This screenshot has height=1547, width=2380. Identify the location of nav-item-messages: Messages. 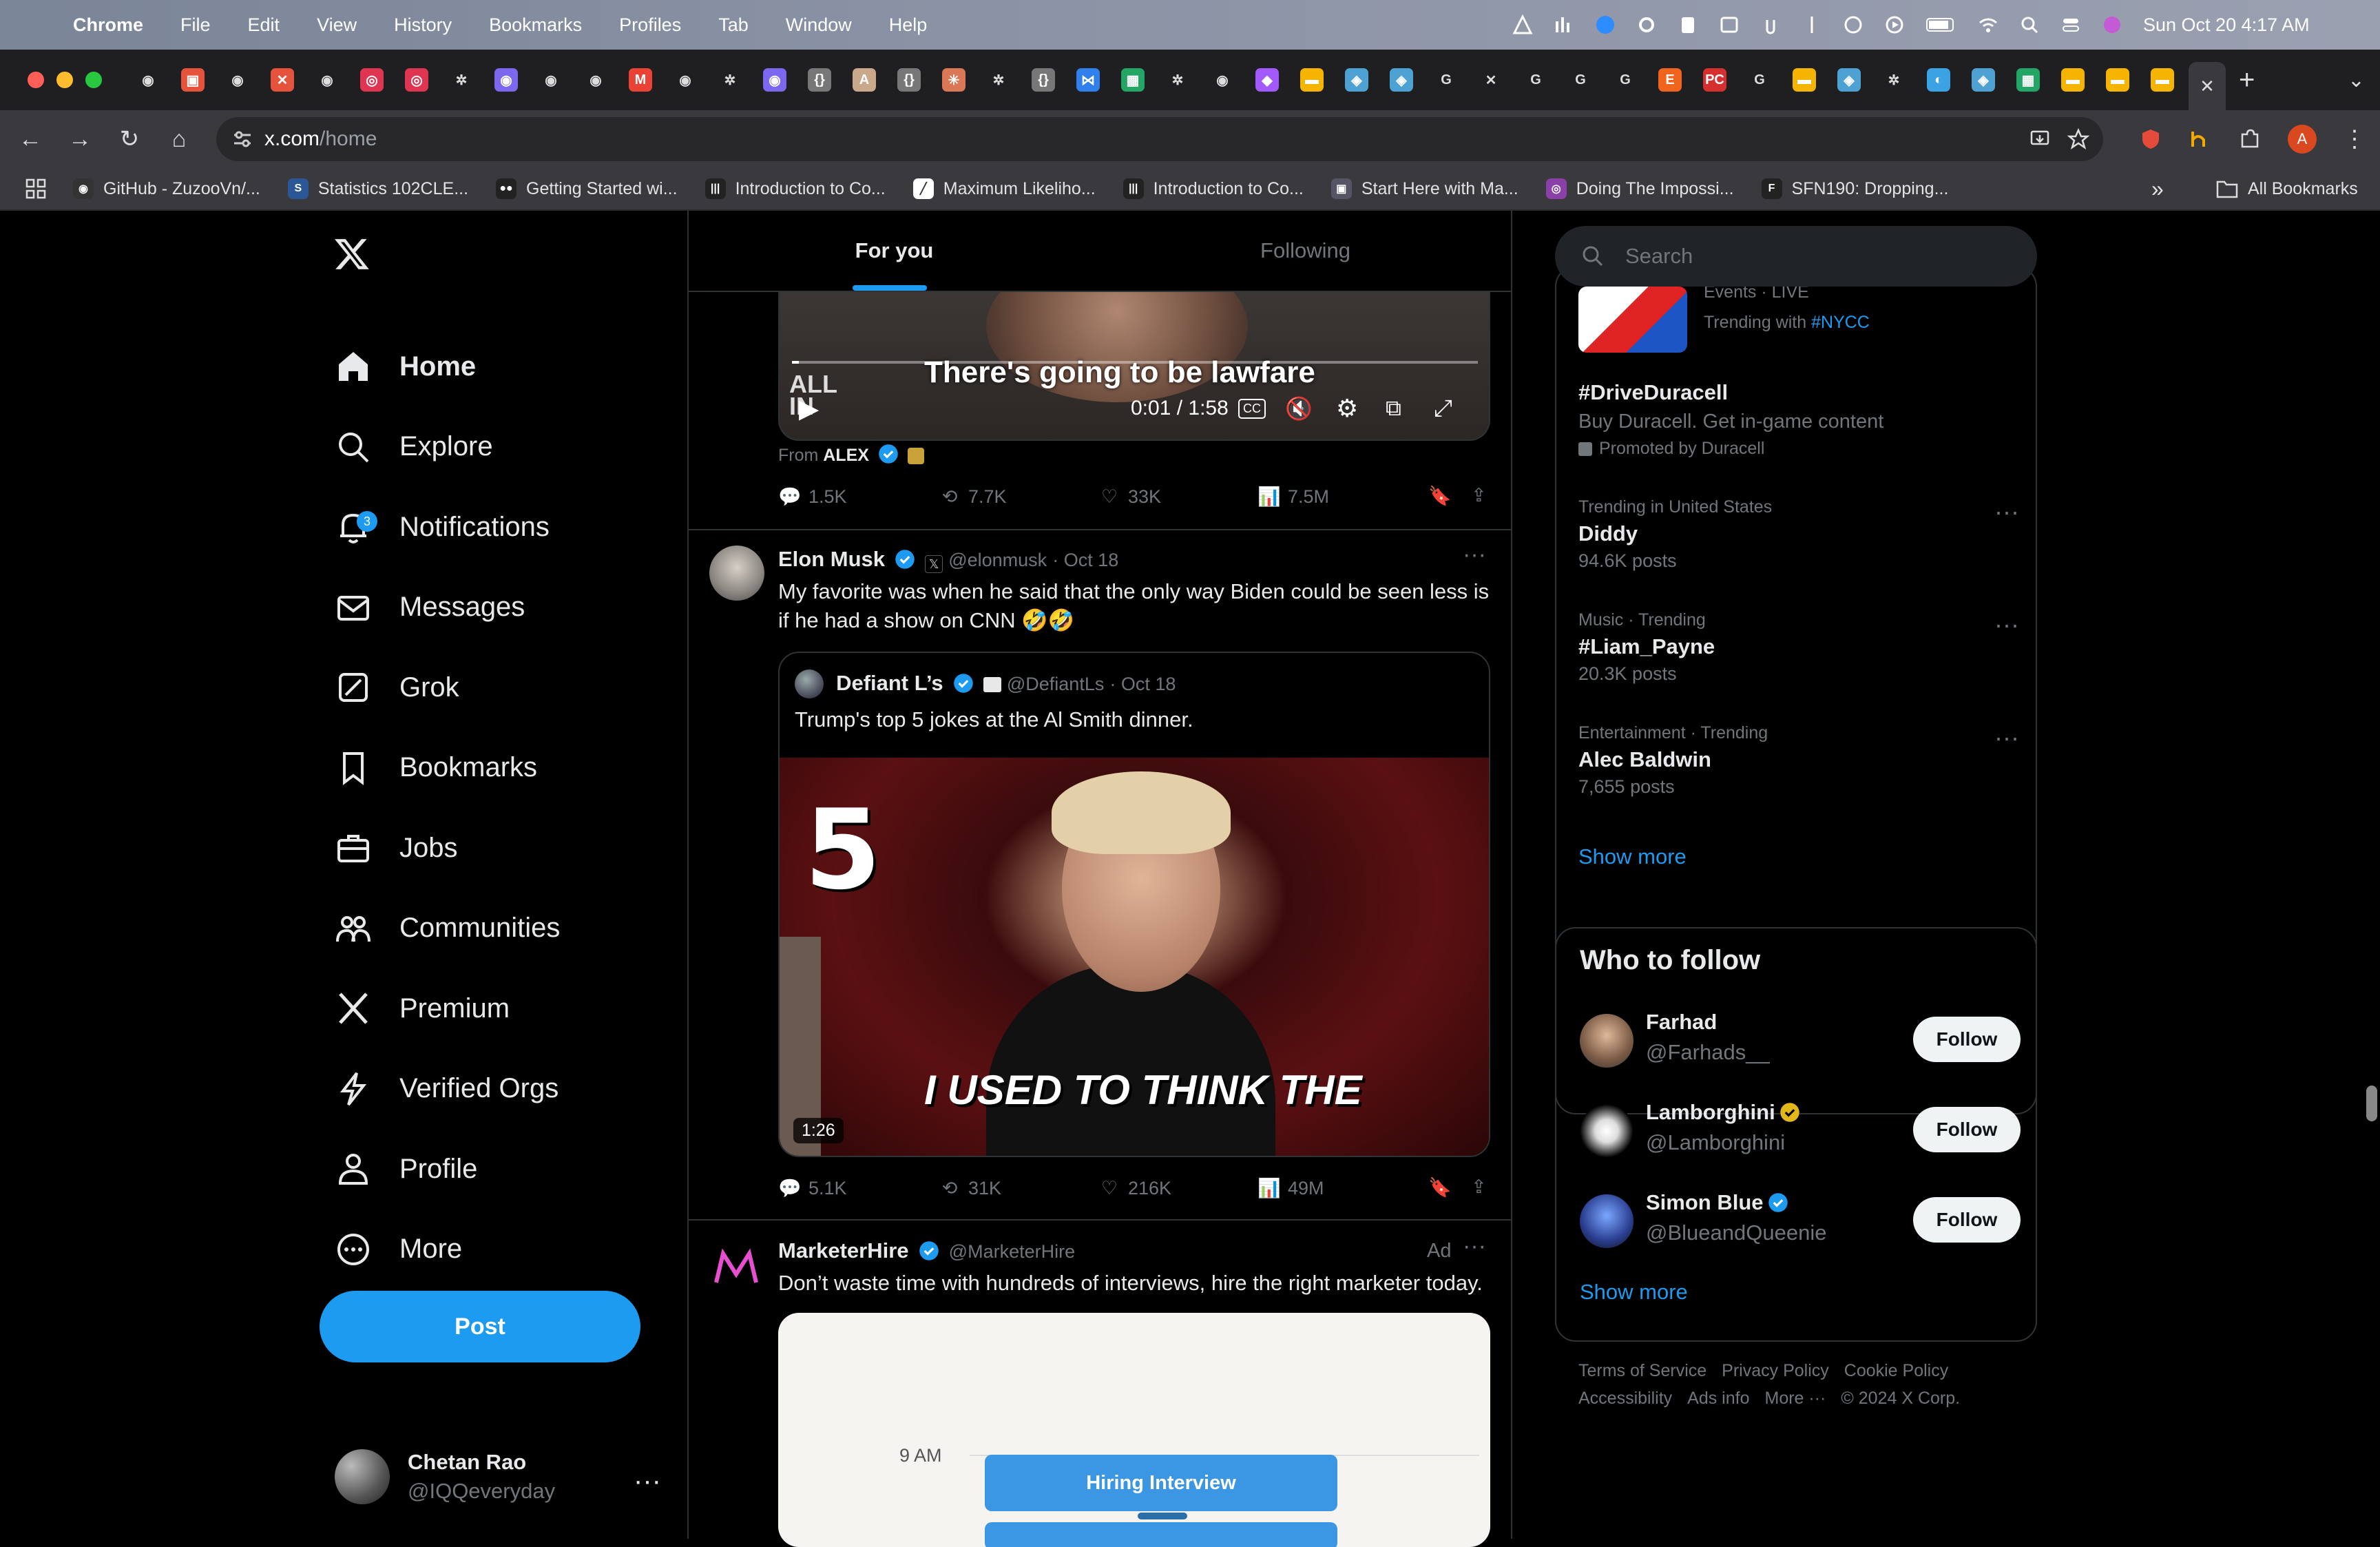
(430, 607).